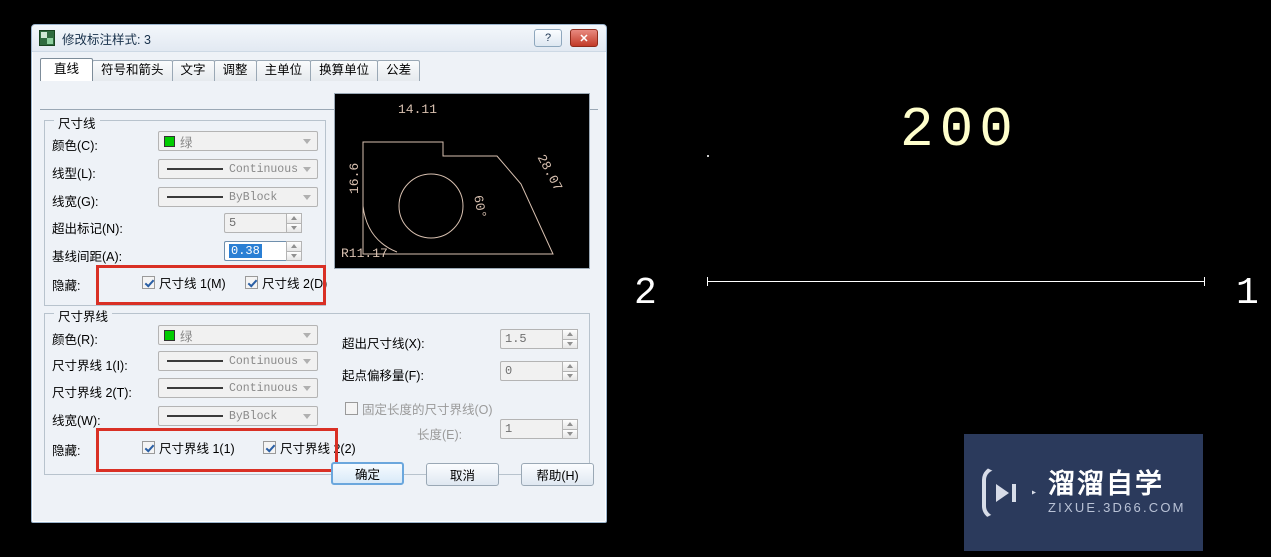  I want to click on help-button: 帮助(H), so click(557, 474).